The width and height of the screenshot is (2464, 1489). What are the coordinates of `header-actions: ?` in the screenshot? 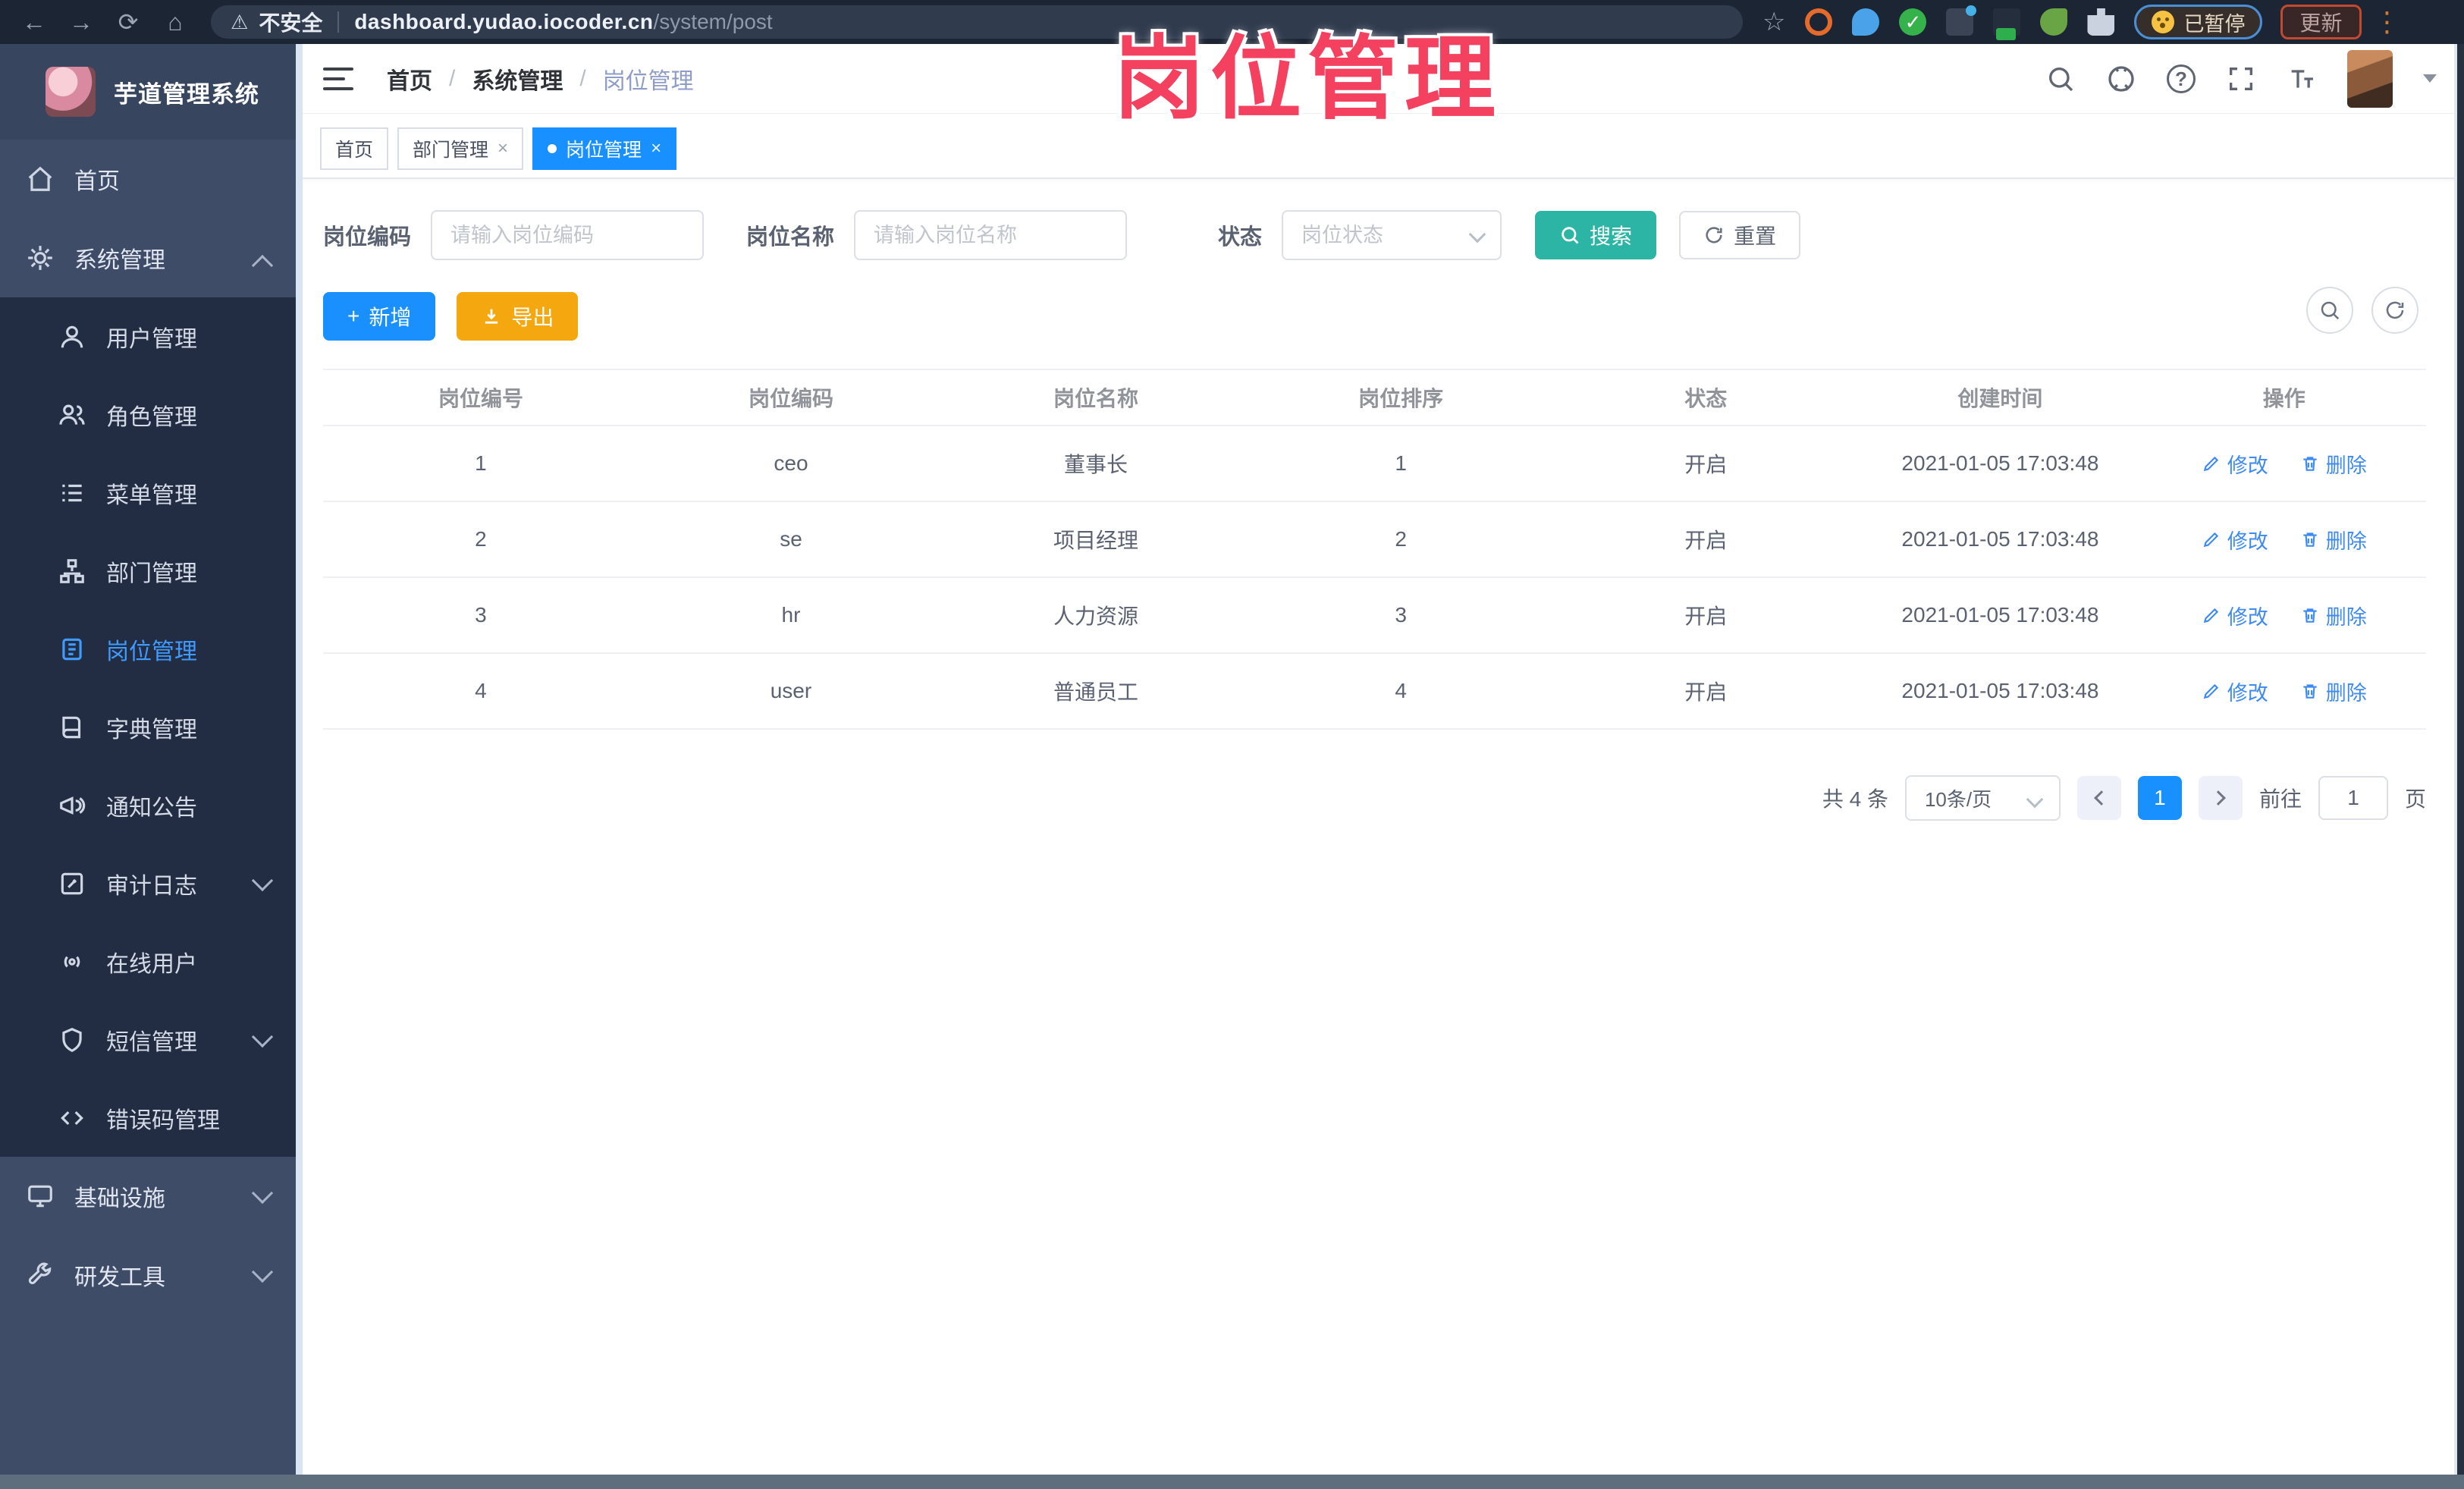 It's located at (2241, 78).